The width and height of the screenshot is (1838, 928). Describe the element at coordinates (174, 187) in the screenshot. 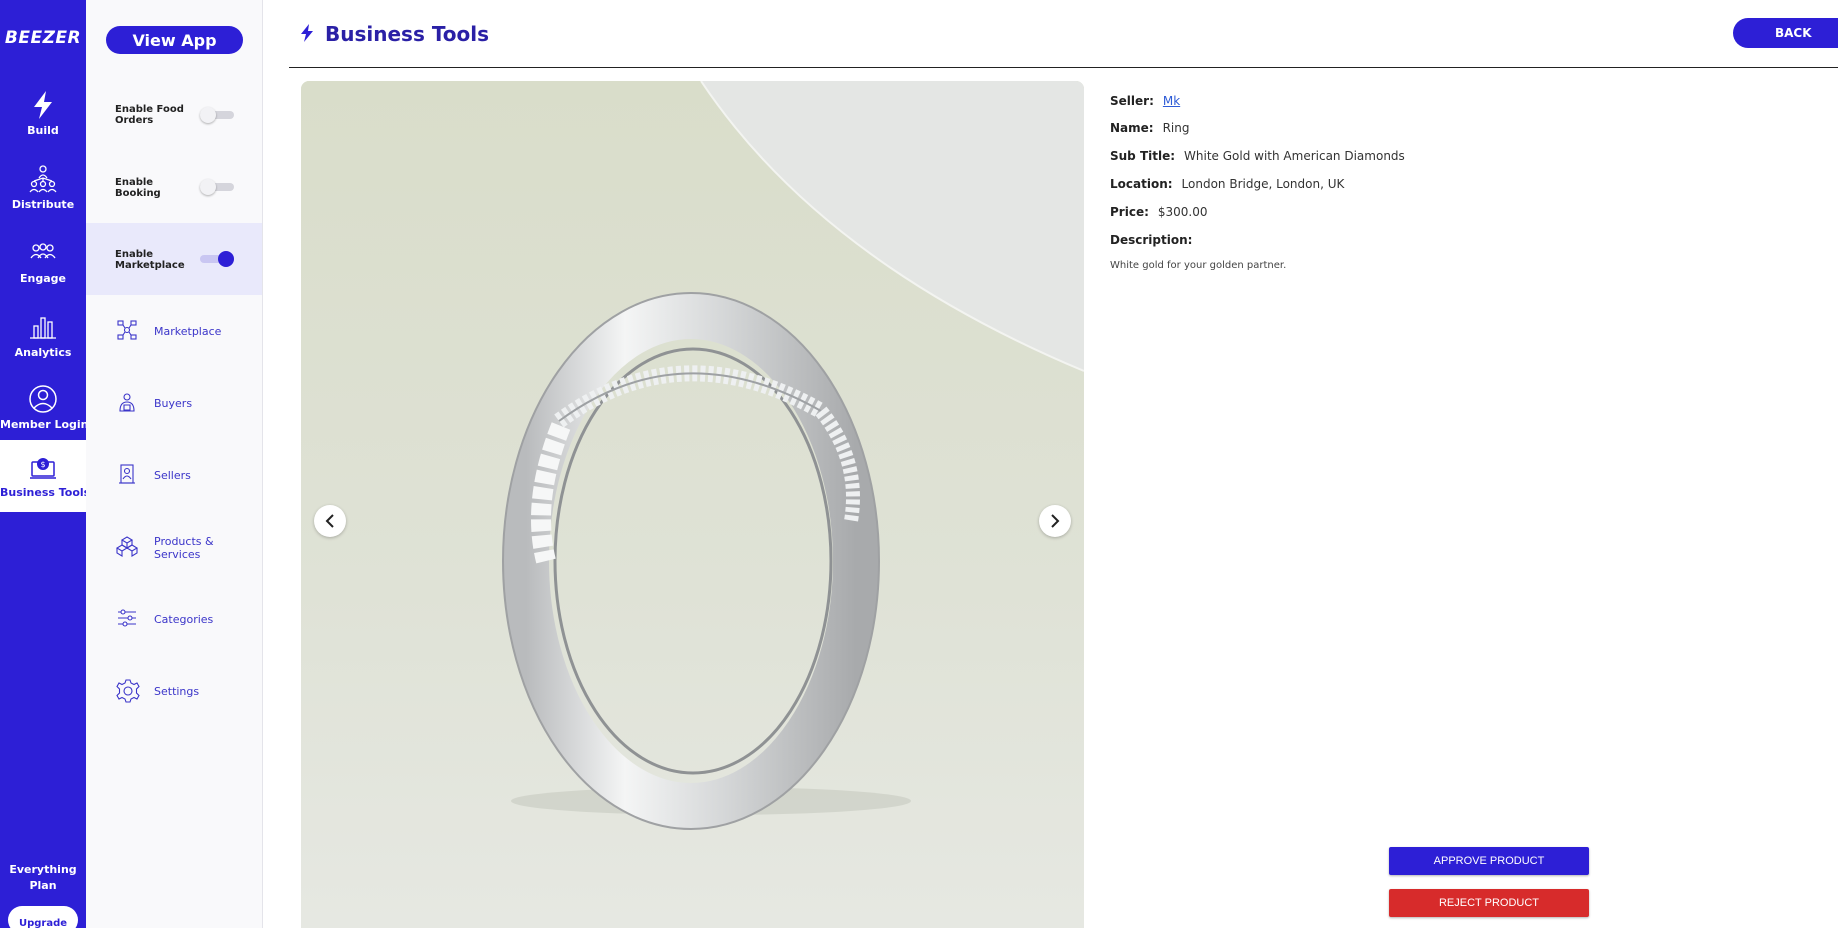

I see `toggle-row-booking: Enable Booking` at that location.